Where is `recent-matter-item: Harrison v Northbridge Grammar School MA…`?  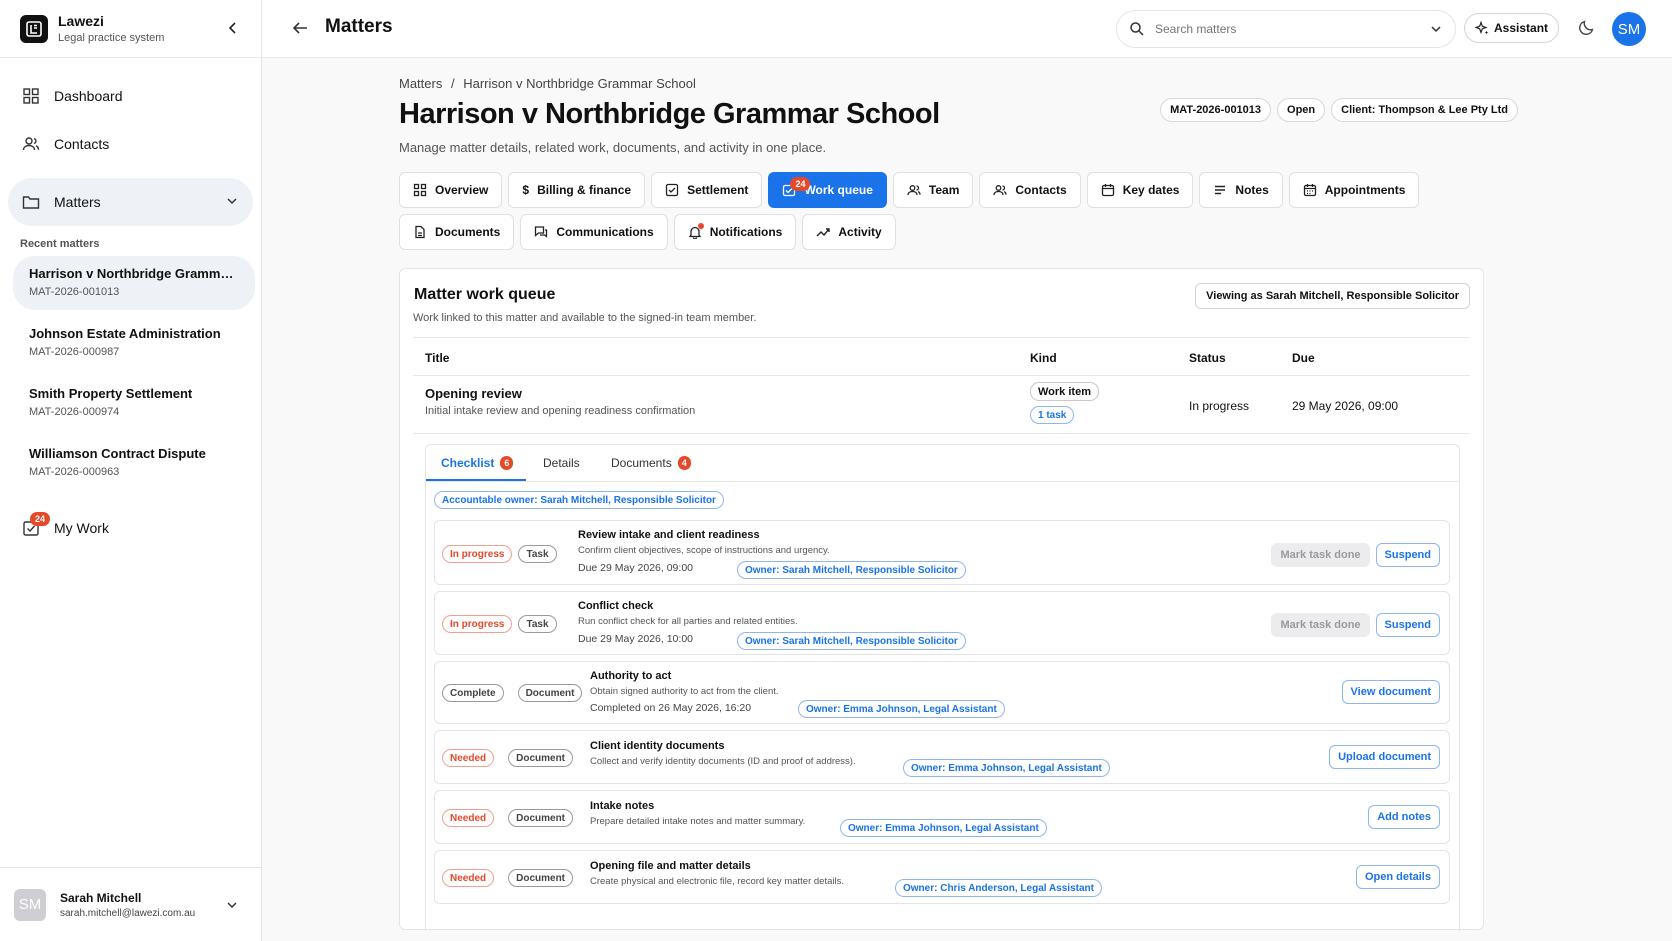 recent-matter-item: Harrison v Northbridge Grammar School MA… is located at coordinates (134, 283).